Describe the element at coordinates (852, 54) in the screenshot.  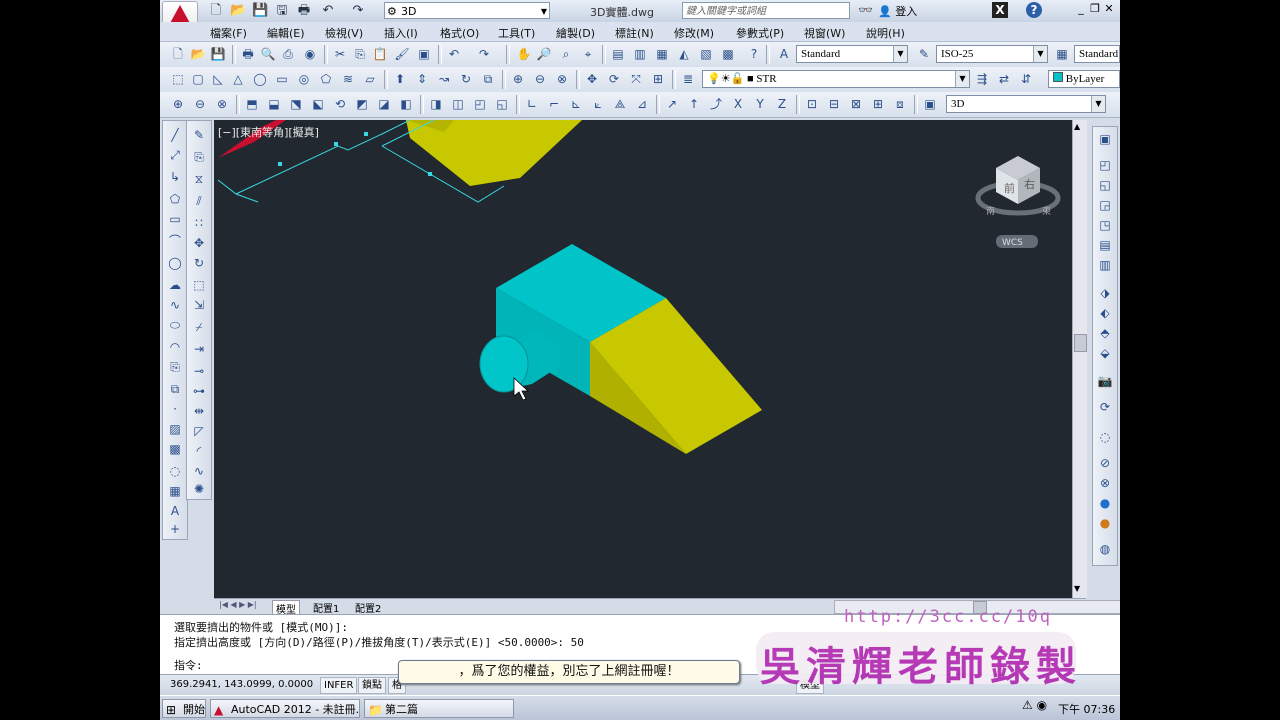
I see `text-style-select: Standard ▼` at that location.